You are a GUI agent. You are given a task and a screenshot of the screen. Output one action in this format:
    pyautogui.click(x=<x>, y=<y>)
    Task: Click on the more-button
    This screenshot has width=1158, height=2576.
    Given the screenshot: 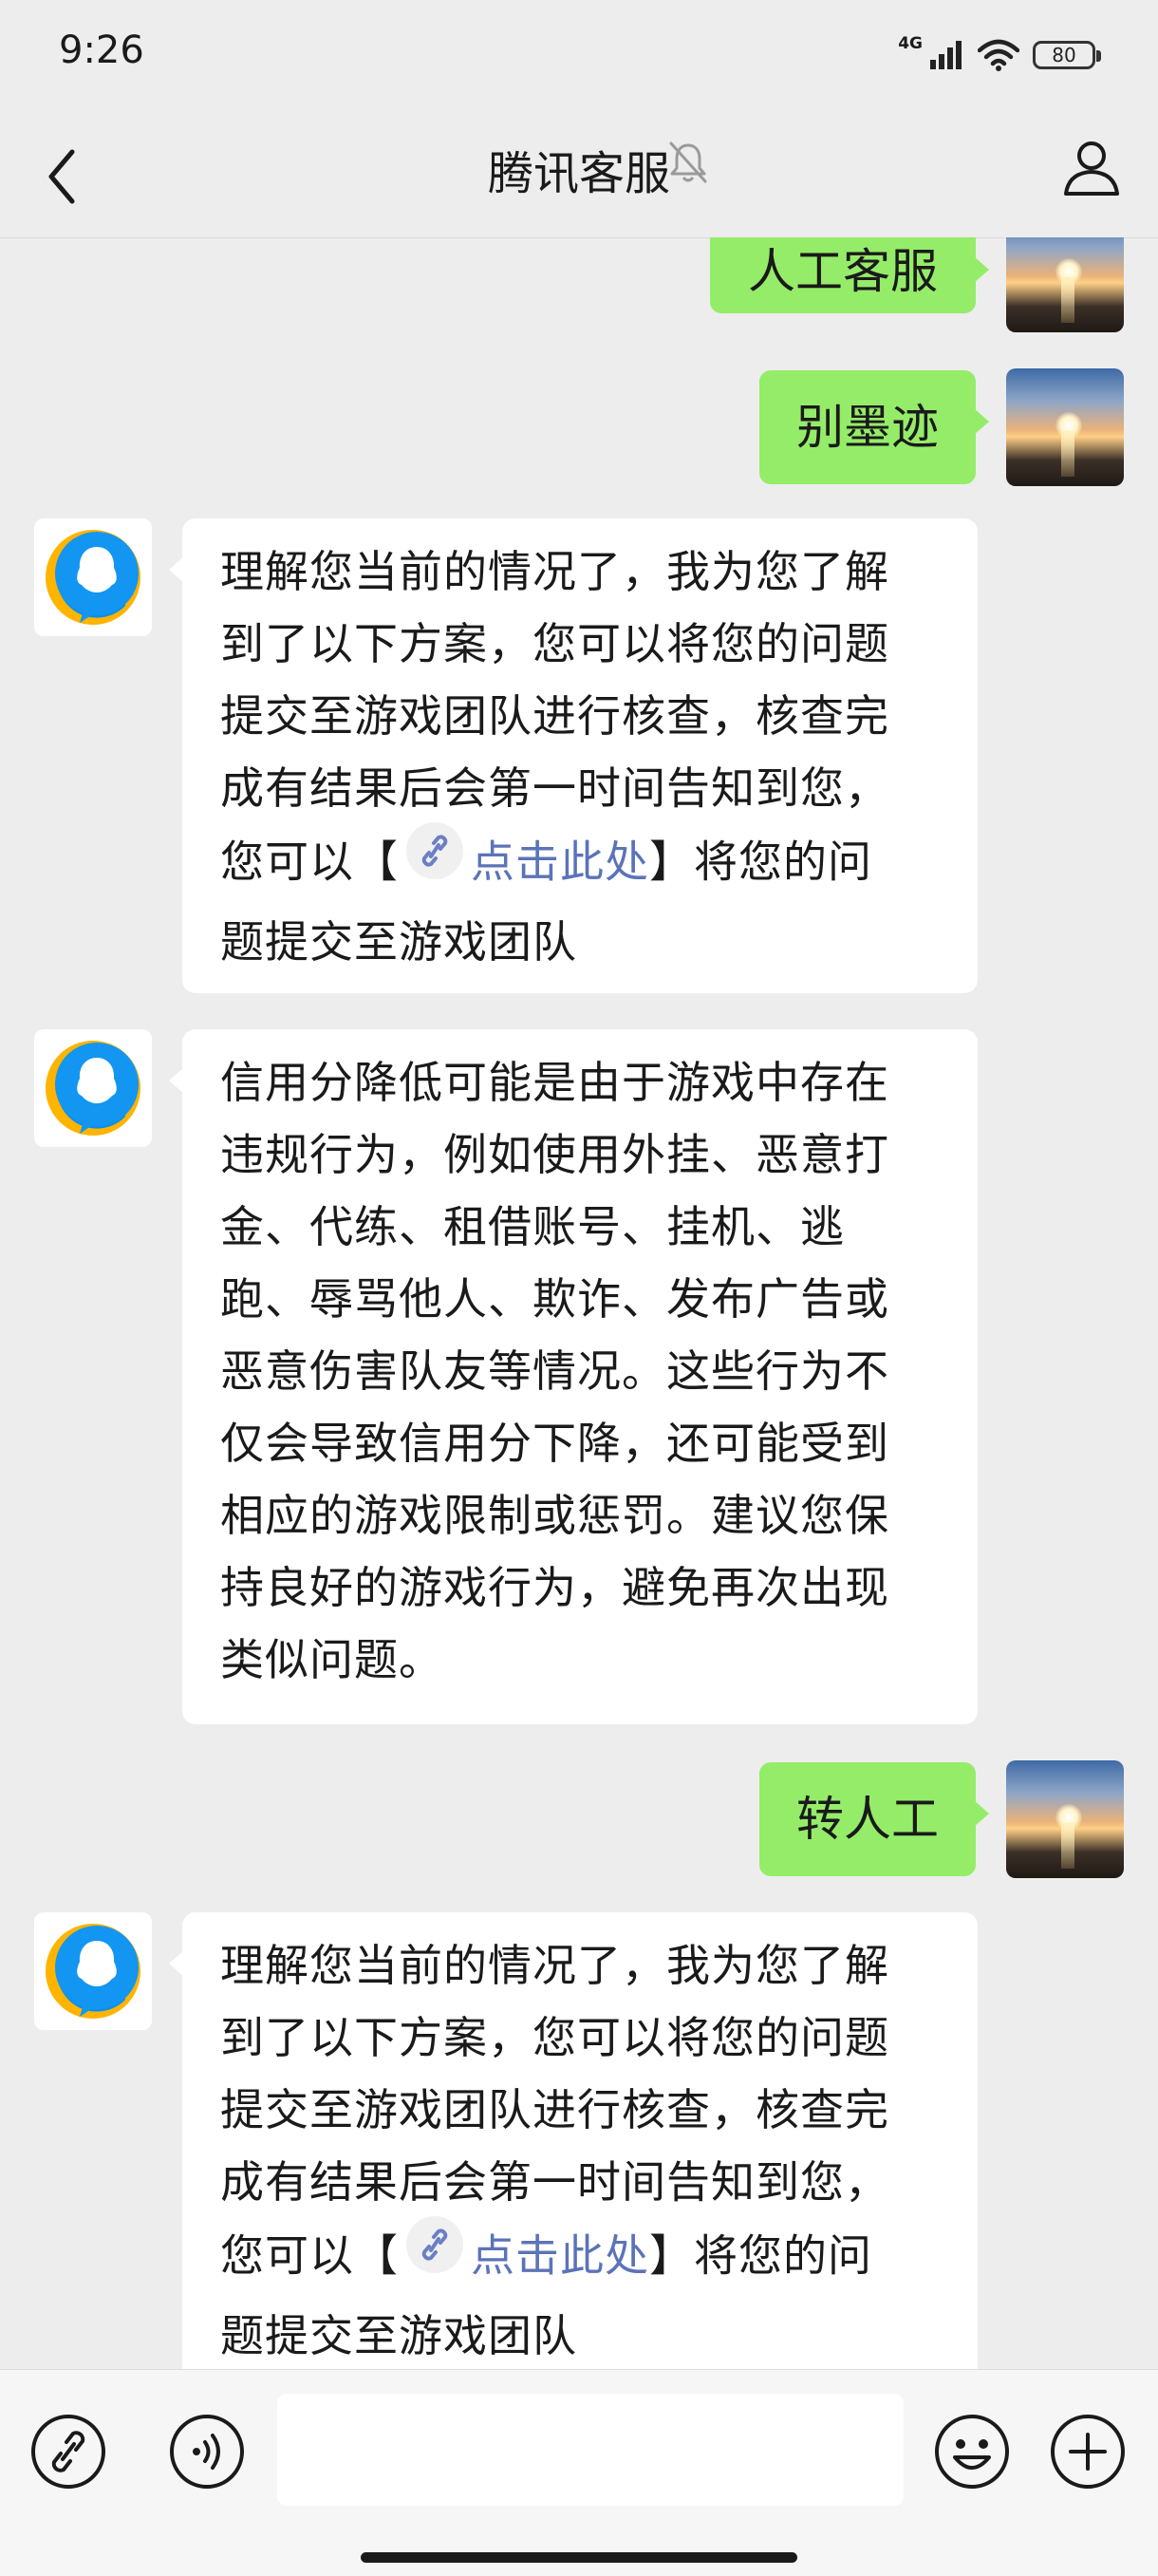 What is the action you would take?
    pyautogui.click(x=1088, y=2453)
    